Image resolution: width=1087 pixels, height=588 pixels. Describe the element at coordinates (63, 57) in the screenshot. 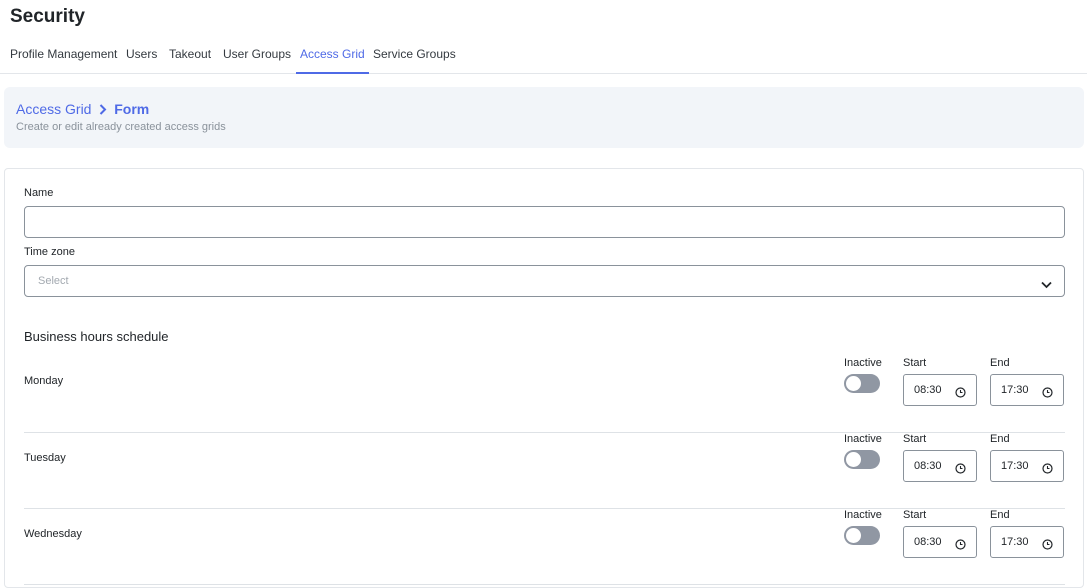

I see `tab-profile-management: Profile Management` at that location.